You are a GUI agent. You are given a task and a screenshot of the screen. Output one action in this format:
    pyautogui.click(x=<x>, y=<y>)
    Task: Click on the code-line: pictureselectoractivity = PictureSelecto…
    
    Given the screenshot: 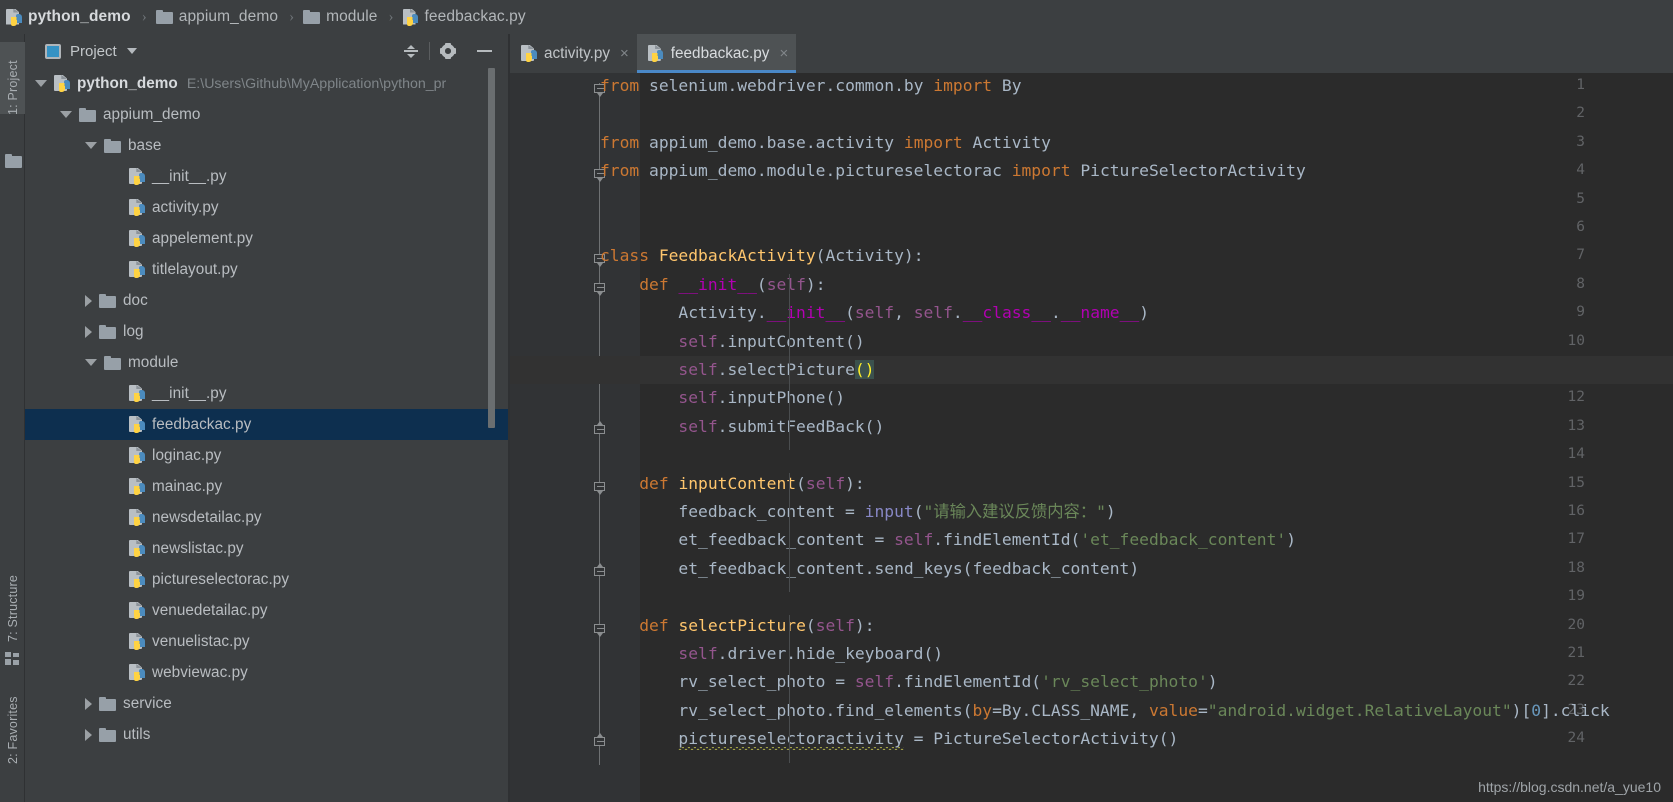 What is the action you would take?
    pyautogui.click(x=1091, y=739)
    